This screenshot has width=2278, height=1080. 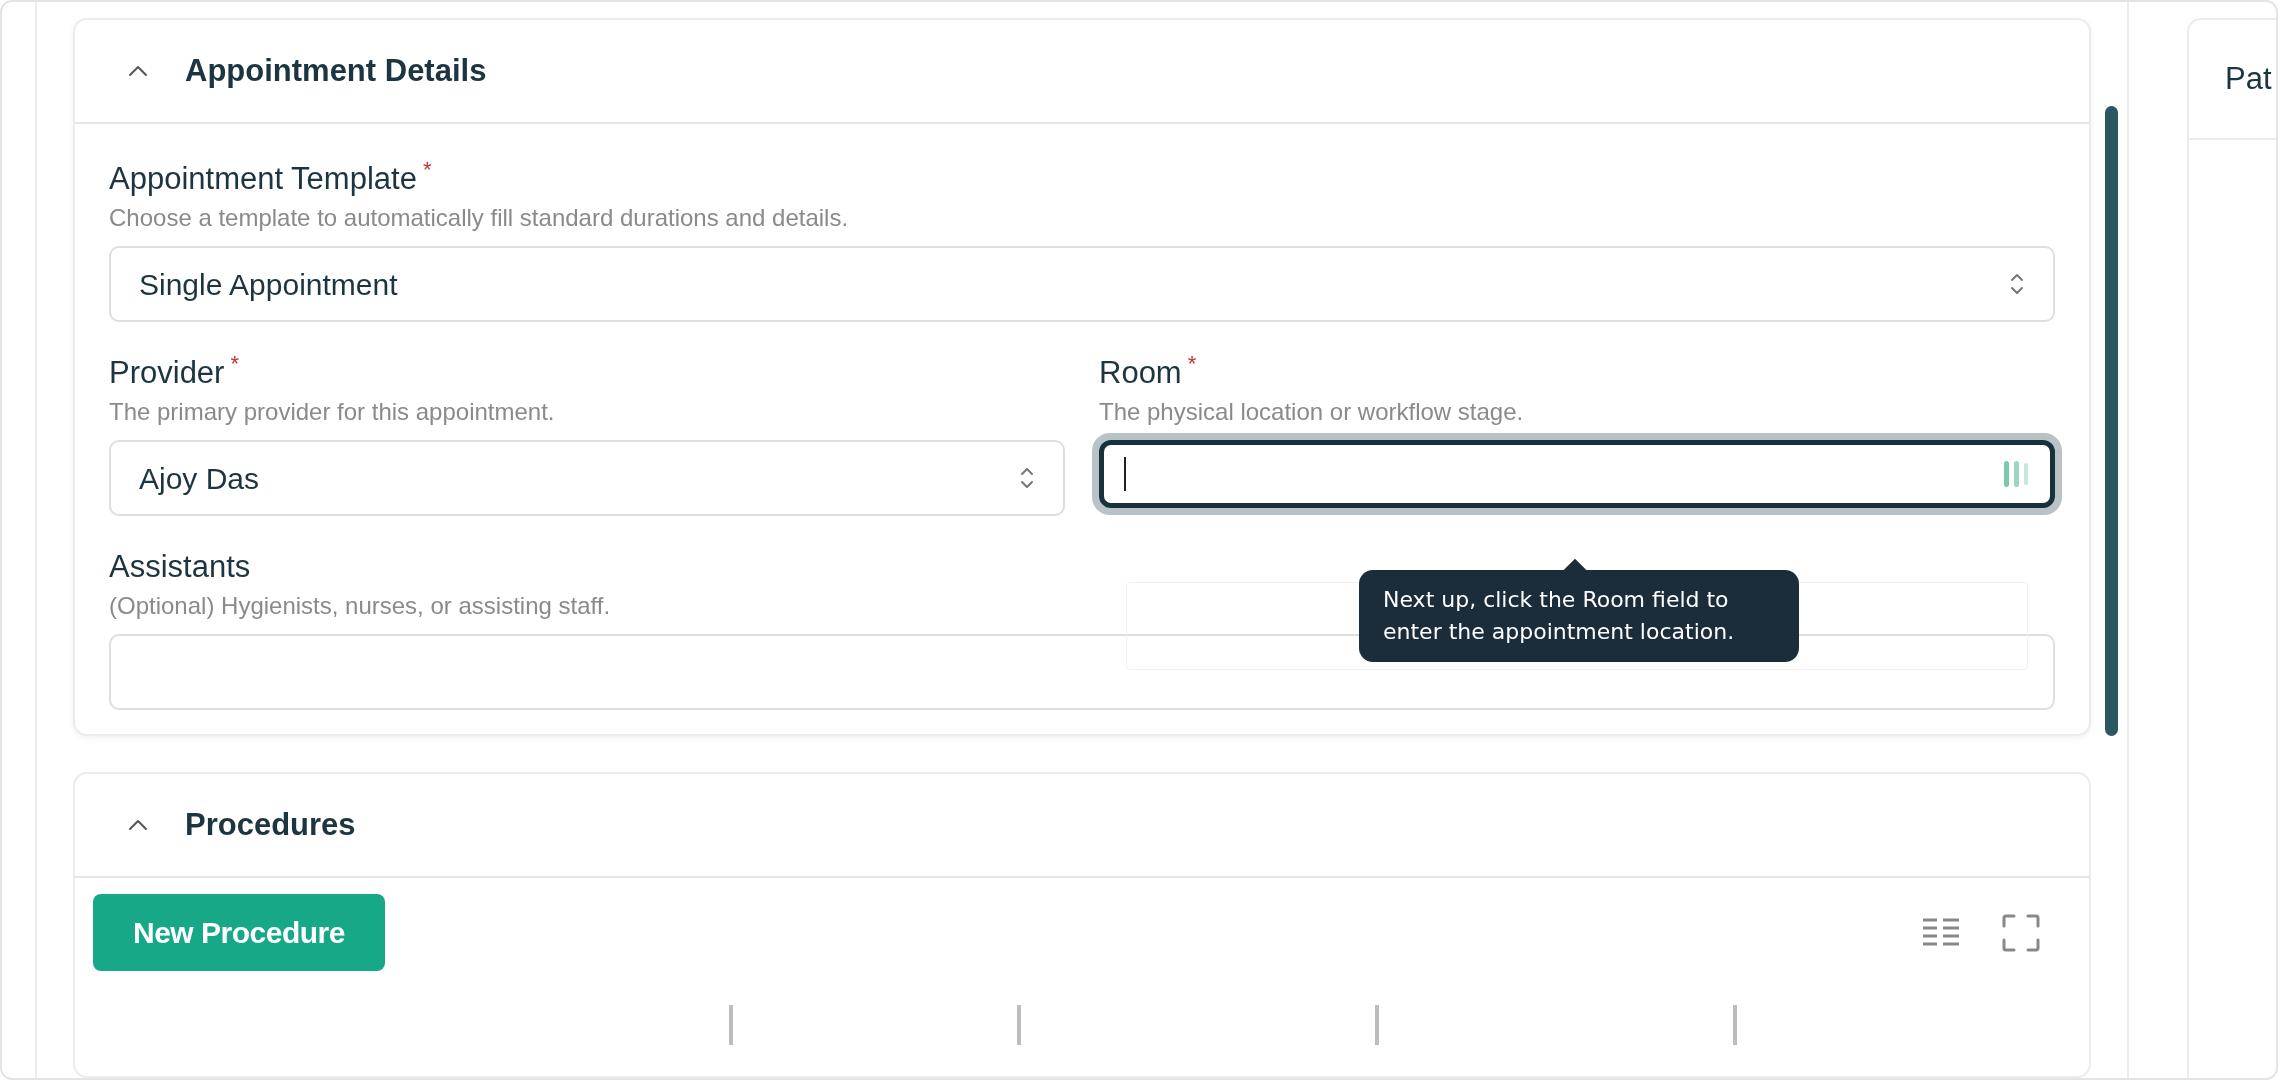 I want to click on field-label: Assistants, so click(x=180, y=567).